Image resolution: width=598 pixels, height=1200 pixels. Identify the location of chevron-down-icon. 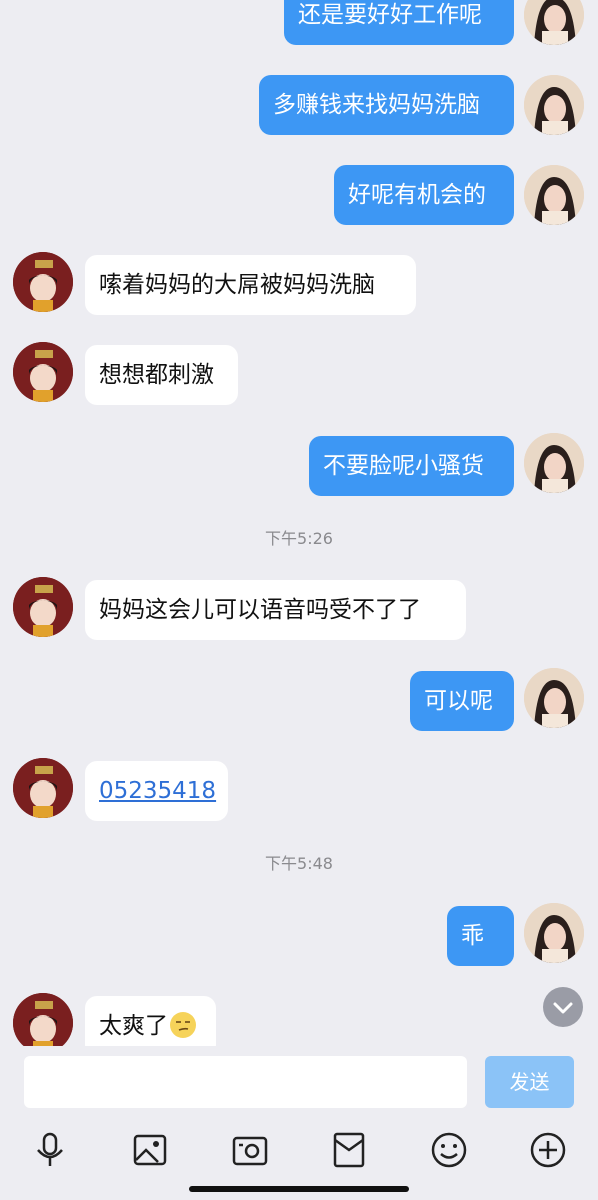
(563, 1008).